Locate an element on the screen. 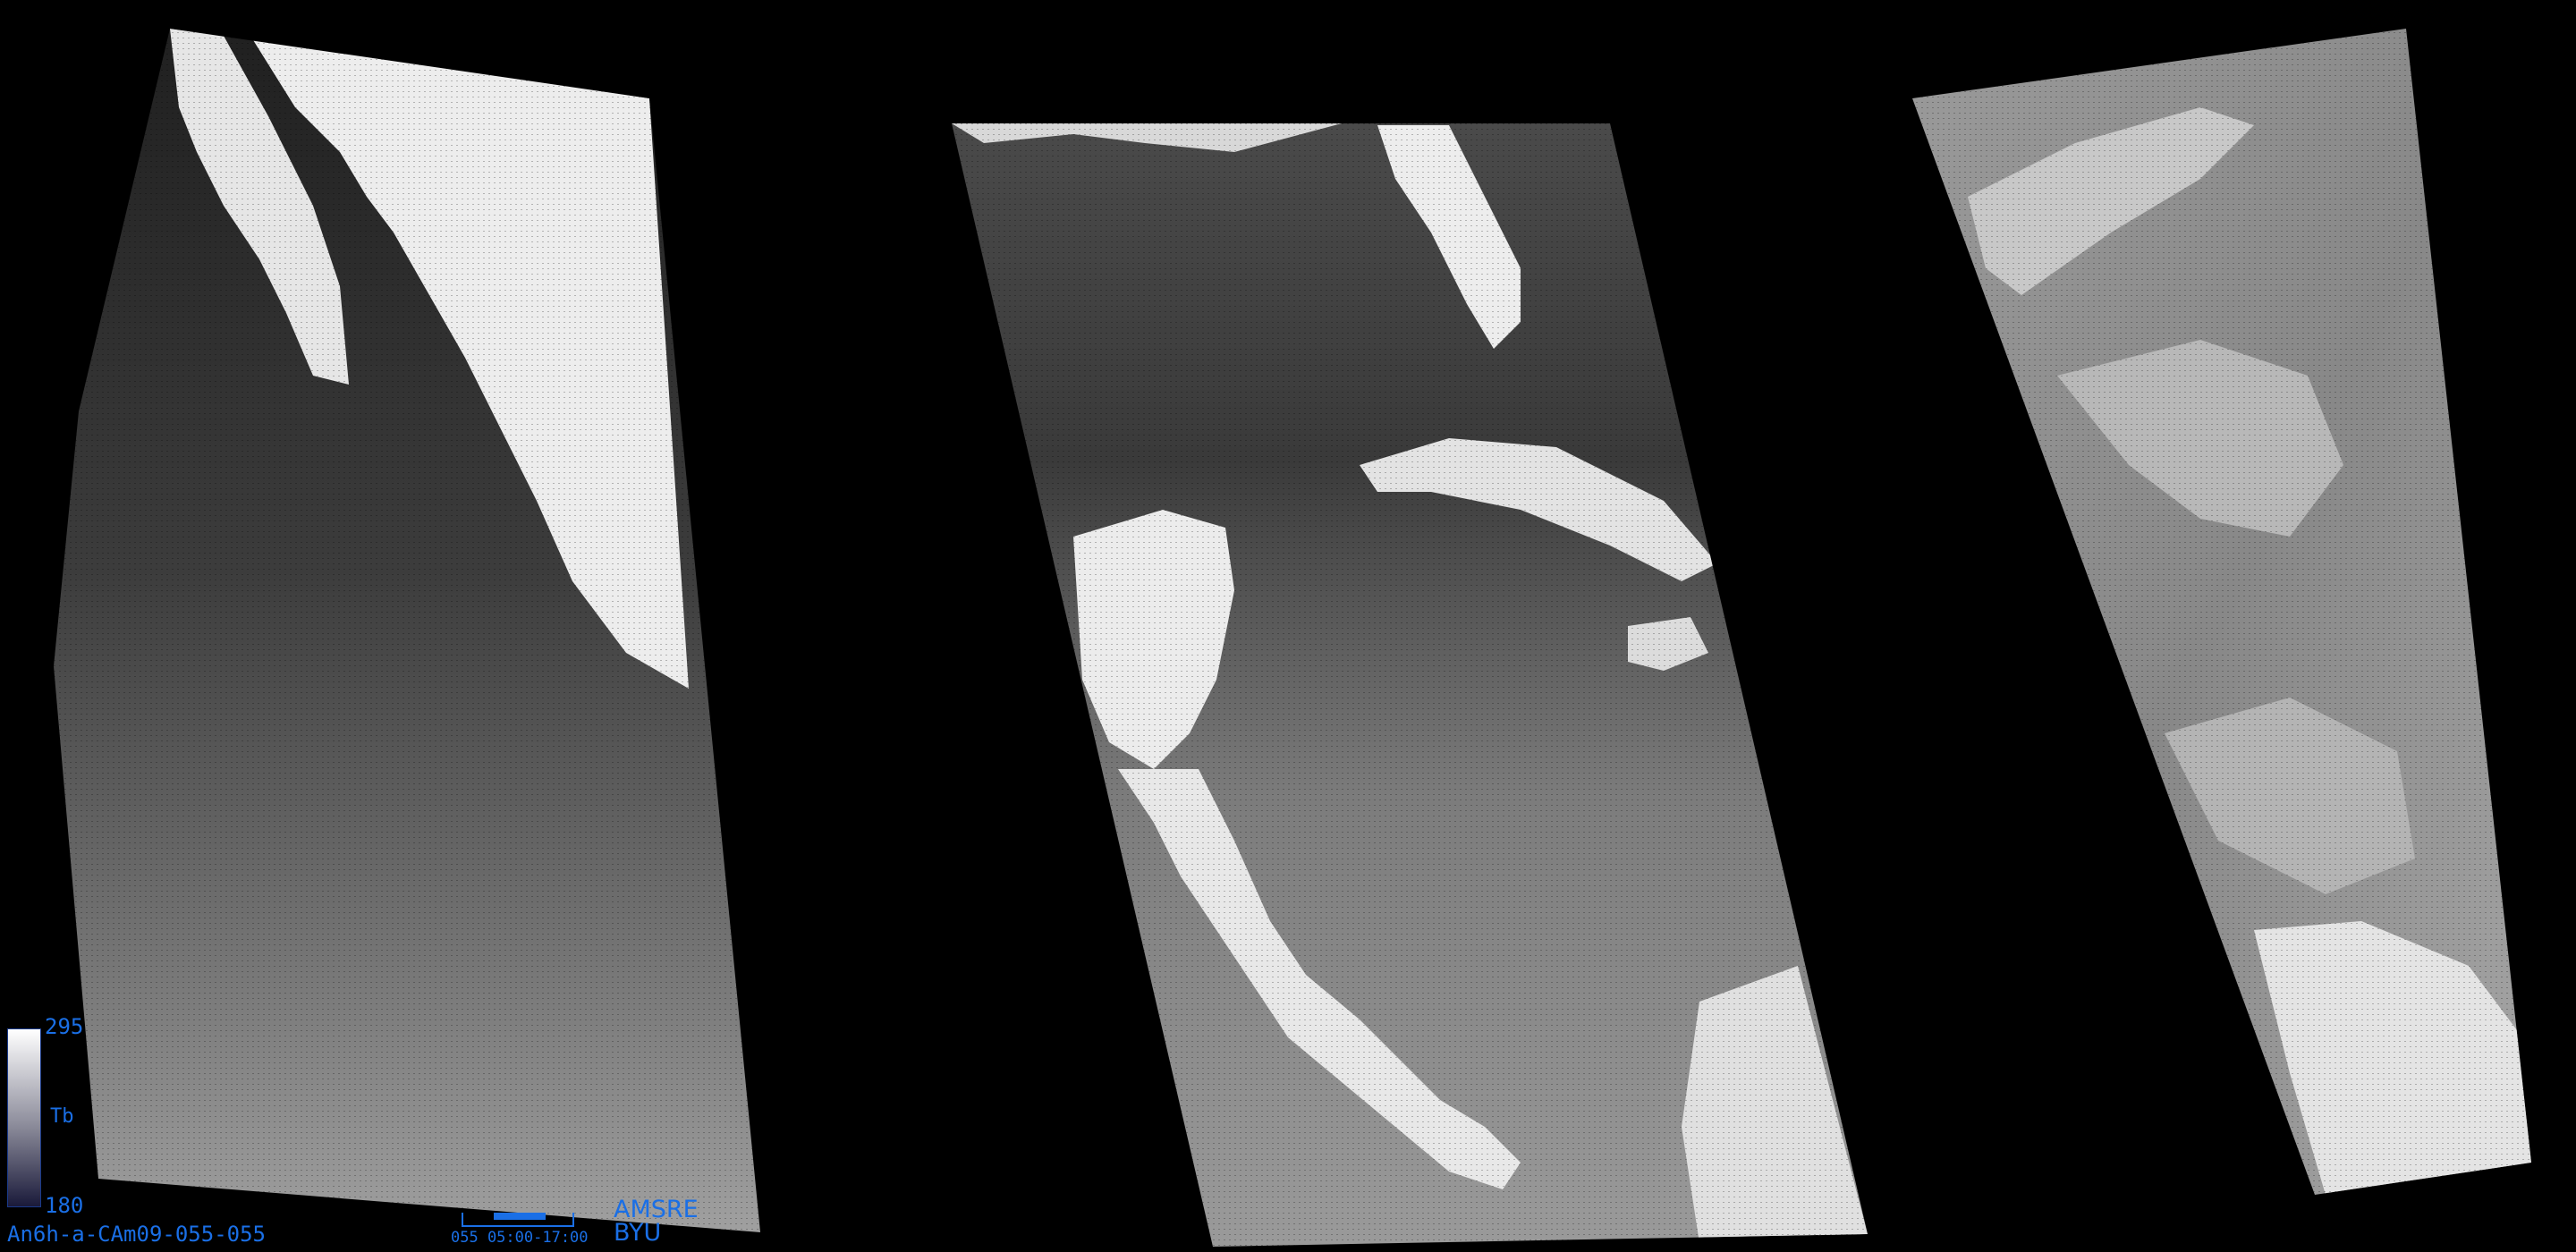 The image size is (2576, 1252). time-range-fill is located at coordinates (520, 1216).